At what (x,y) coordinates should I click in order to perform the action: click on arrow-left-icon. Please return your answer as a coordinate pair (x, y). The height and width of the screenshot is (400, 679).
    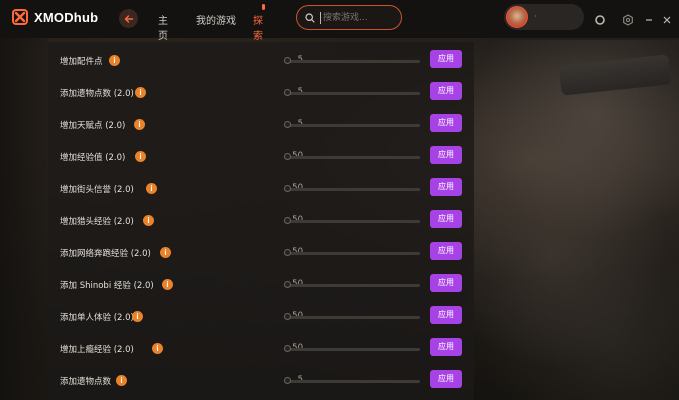
    Looking at the image, I should click on (129, 18).